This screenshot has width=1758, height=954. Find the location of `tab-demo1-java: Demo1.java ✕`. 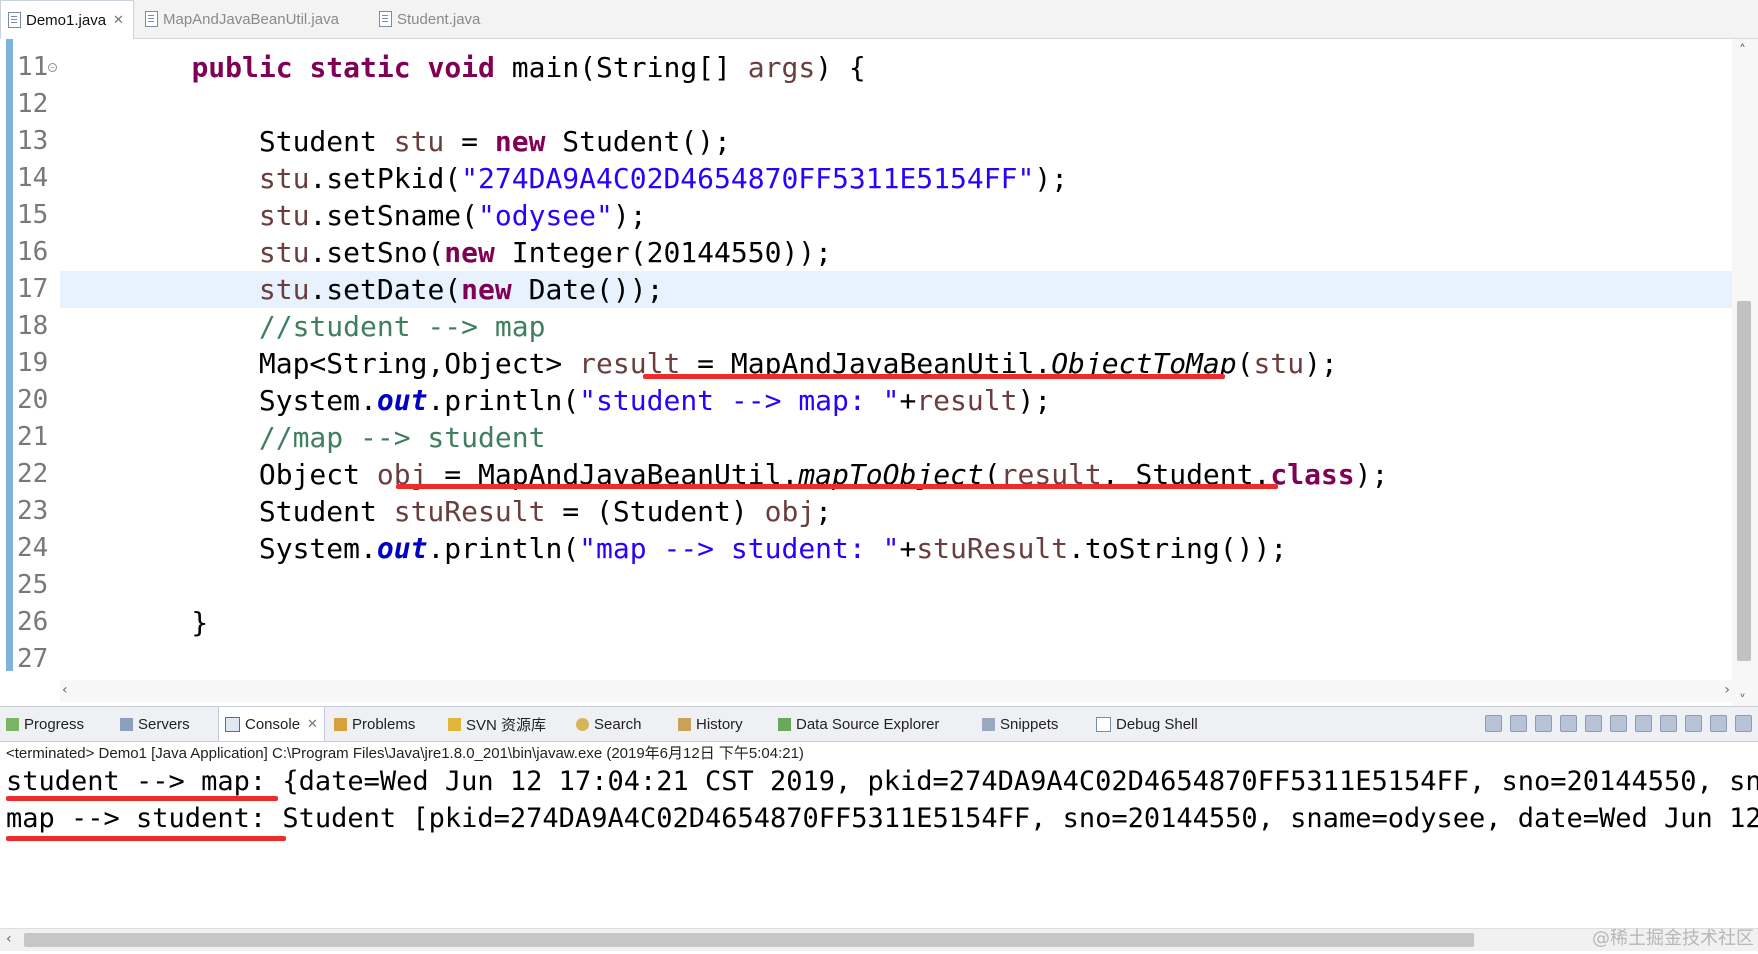

tab-demo1-java: Demo1.java ✕ is located at coordinates (67, 19).